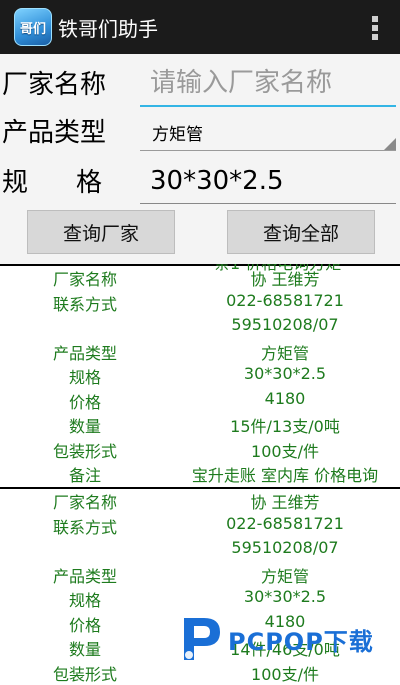  Describe the element at coordinates (268, 132) in the screenshot. I see `product-type-select: 方矩管` at that location.